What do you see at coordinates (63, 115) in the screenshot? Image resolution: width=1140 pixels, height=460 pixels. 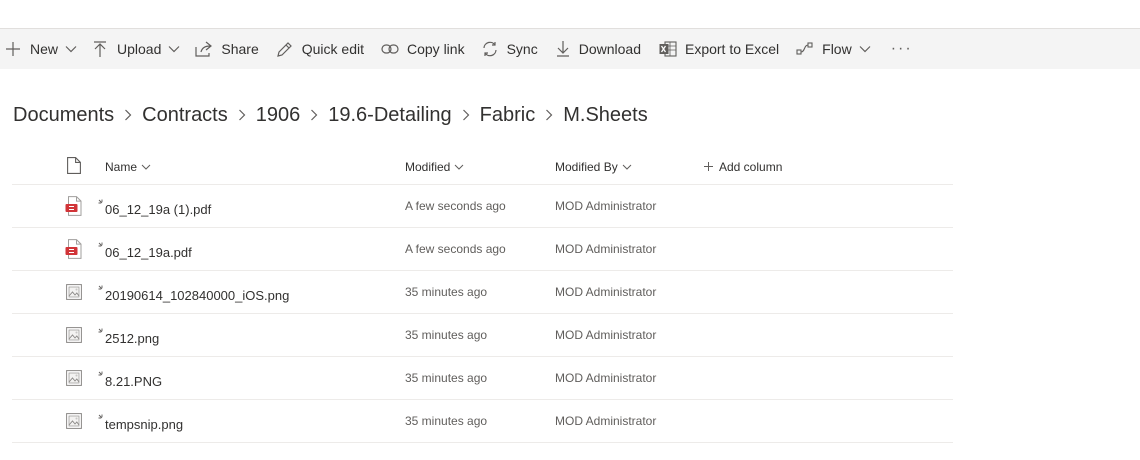 I see `breadcrumb-documents: Documents` at bounding box center [63, 115].